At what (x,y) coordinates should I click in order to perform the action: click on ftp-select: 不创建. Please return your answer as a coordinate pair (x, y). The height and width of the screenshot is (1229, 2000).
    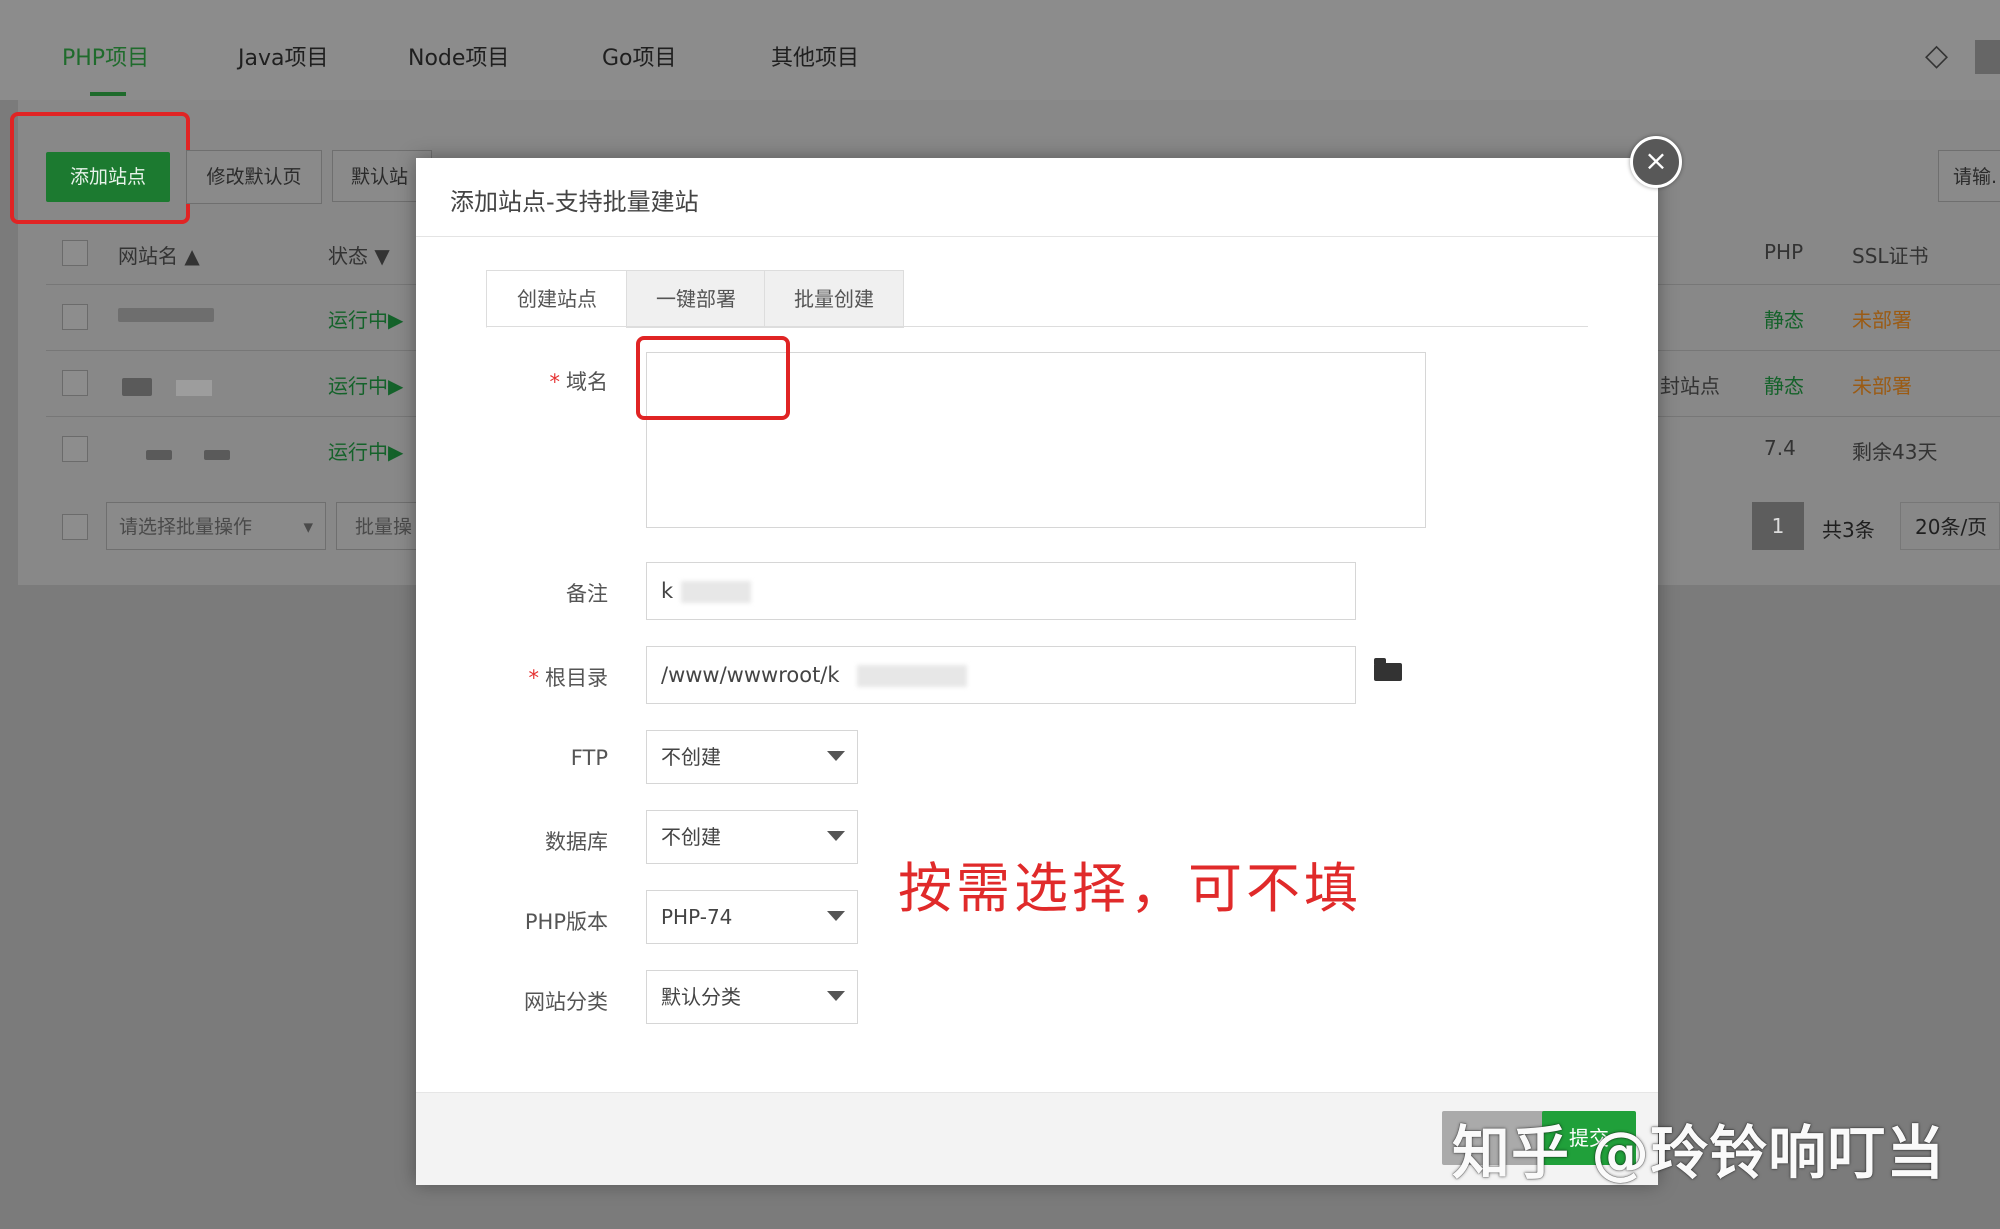
    Looking at the image, I should click on (752, 757).